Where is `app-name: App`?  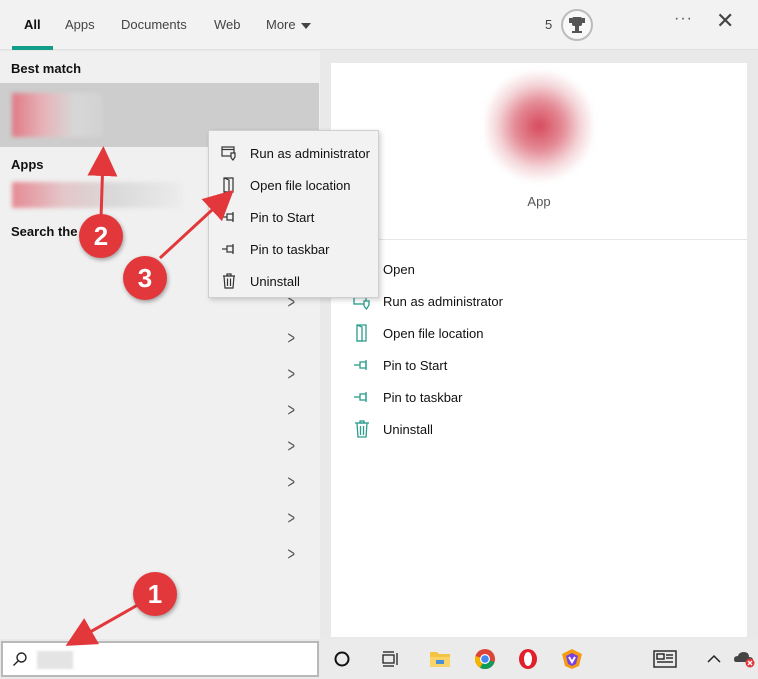 app-name: App is located at coordinates (539, 201).